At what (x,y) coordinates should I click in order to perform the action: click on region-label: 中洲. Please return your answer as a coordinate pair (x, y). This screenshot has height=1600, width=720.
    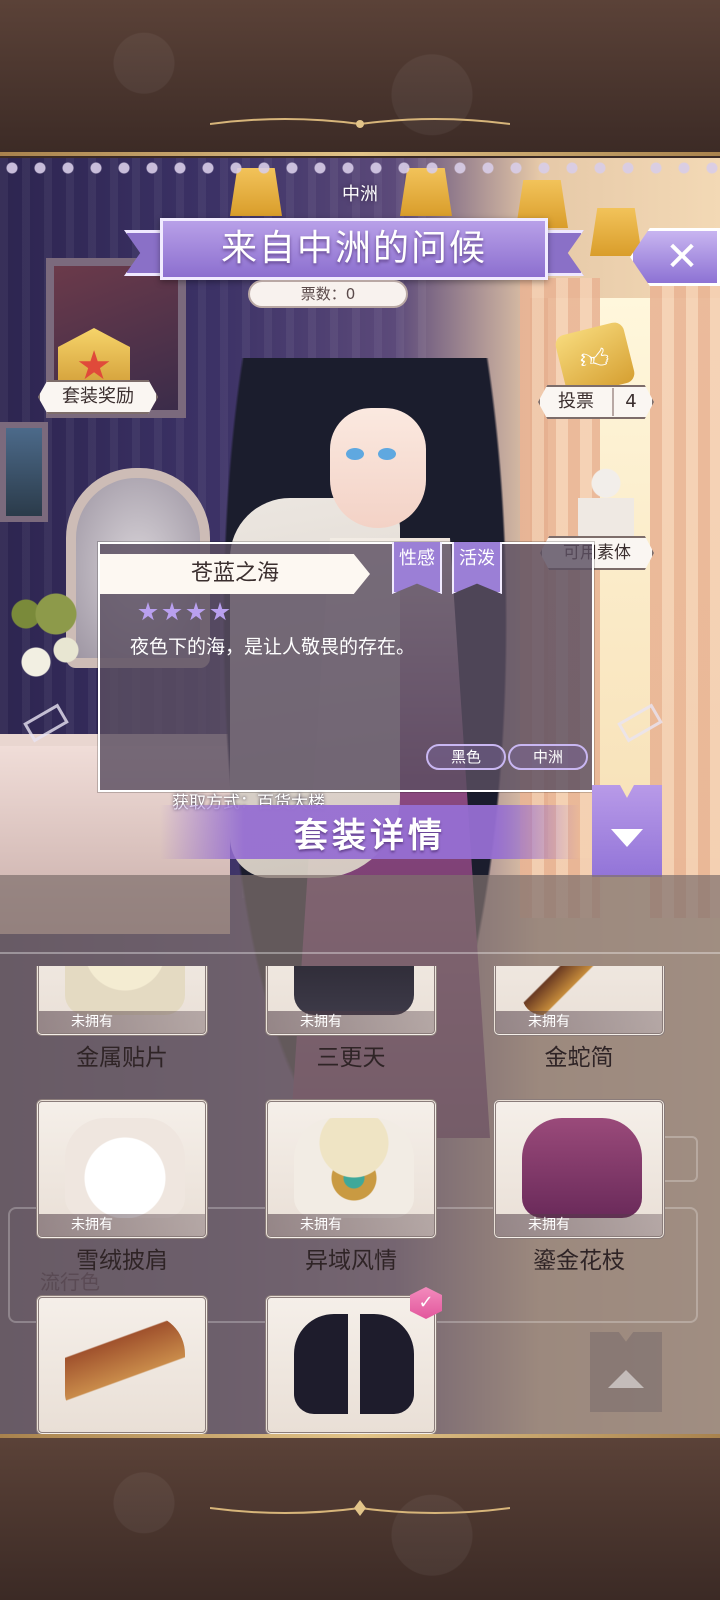
    Looking at the image, I should click on (360, 194).